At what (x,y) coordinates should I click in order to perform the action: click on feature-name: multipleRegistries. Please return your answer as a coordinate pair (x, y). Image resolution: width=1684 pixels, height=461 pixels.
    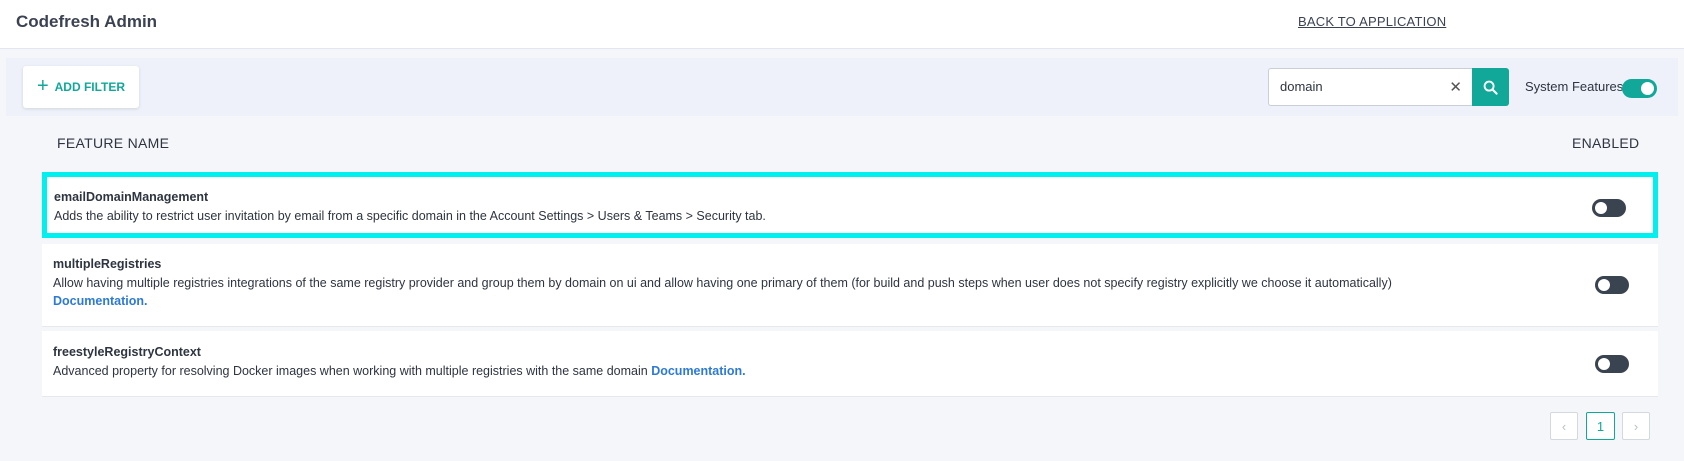
    Looking at the image, I should click on (107, 264).